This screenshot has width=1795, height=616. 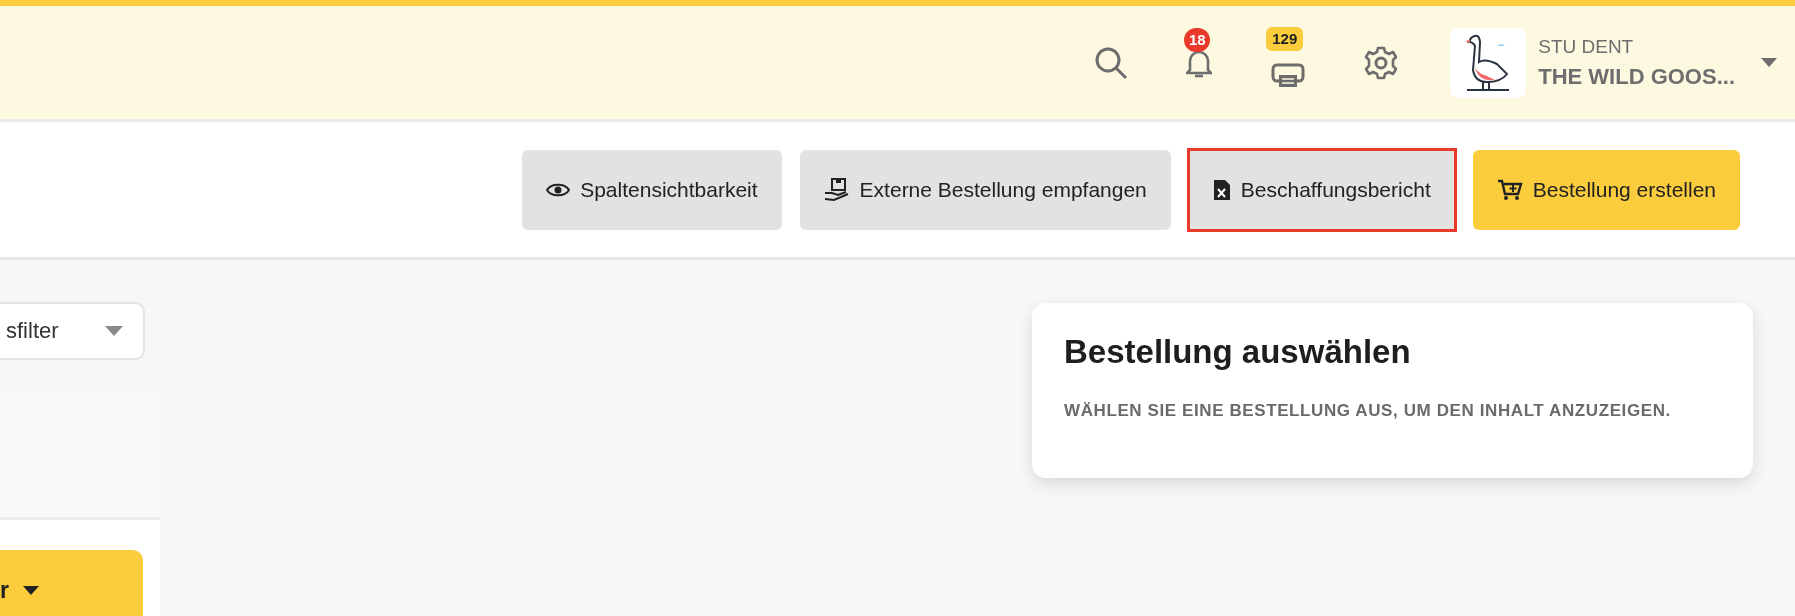 I want to click on eye-icon, so click(x=558, y=189).